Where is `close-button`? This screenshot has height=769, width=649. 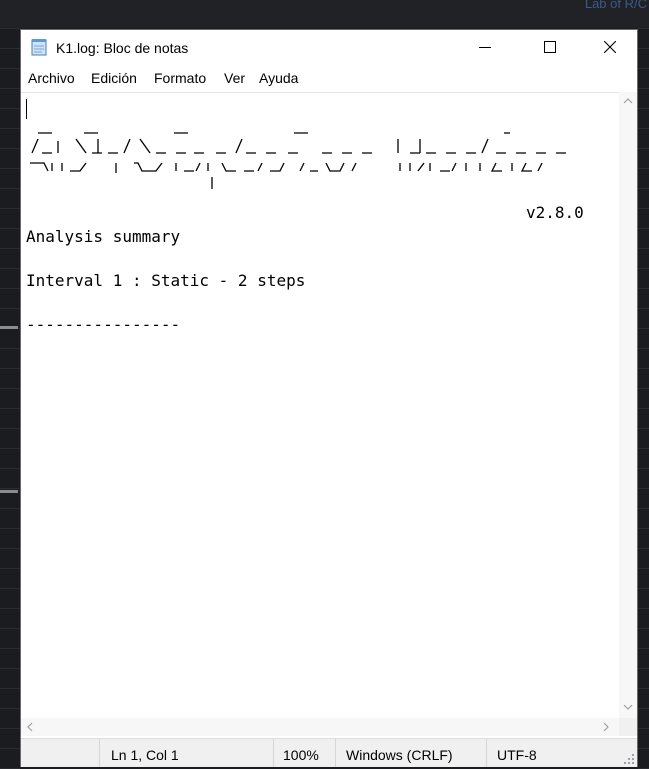
close-button is located at coordinates (609, 47).